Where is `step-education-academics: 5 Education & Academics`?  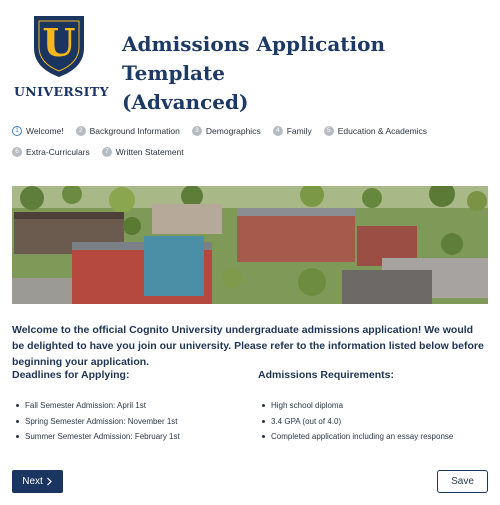 step-education-academics: 5 Education & Academics is located at coordinates (375, 131).